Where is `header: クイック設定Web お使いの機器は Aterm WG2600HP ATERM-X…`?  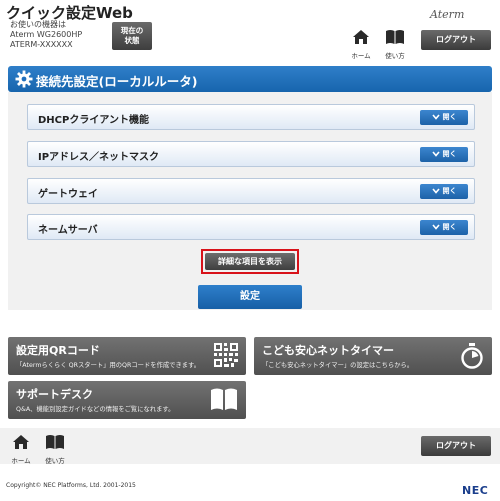
header: クイック設定Web お使いの機器は Aterm WG2600HP ATERM-X… is located at coordinates (250, 31).